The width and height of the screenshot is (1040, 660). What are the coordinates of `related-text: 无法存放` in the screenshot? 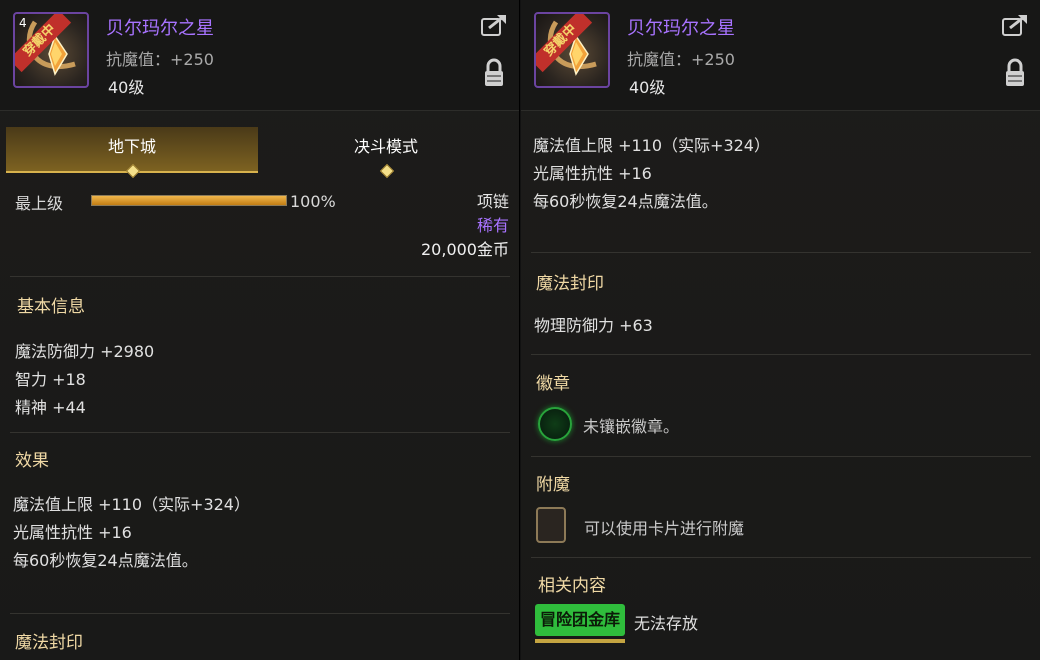 It's located at (666, 623).